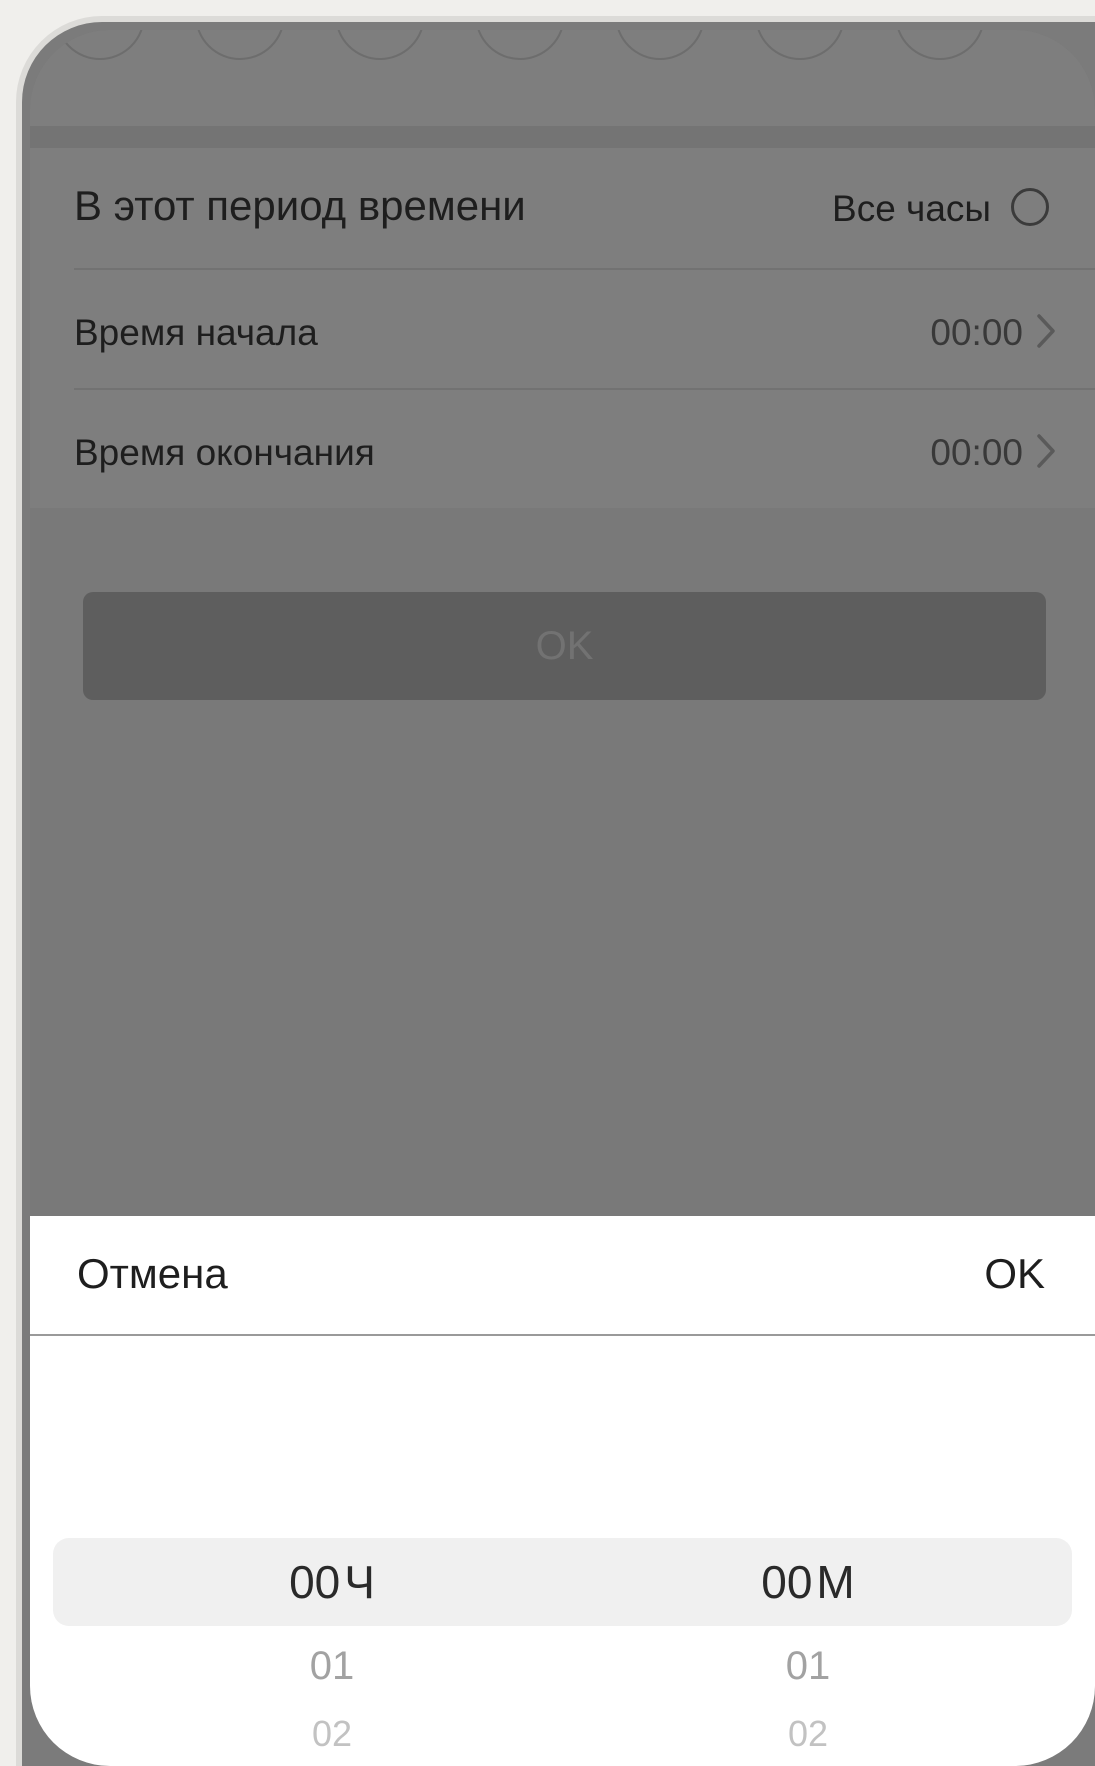 This screenshot has width=1095, height=1766. I want to click on weekday-selector, so click(562, 78).